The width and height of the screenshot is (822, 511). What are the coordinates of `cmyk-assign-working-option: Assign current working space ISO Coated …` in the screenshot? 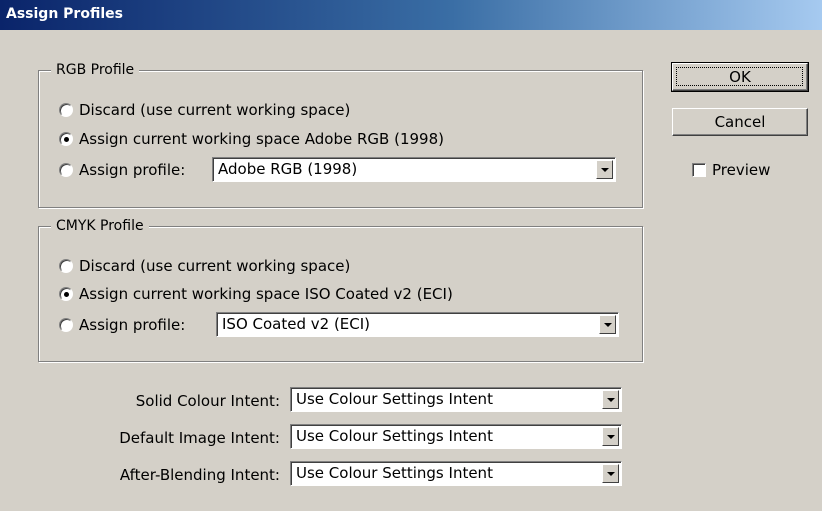 It's located at (256, 294).